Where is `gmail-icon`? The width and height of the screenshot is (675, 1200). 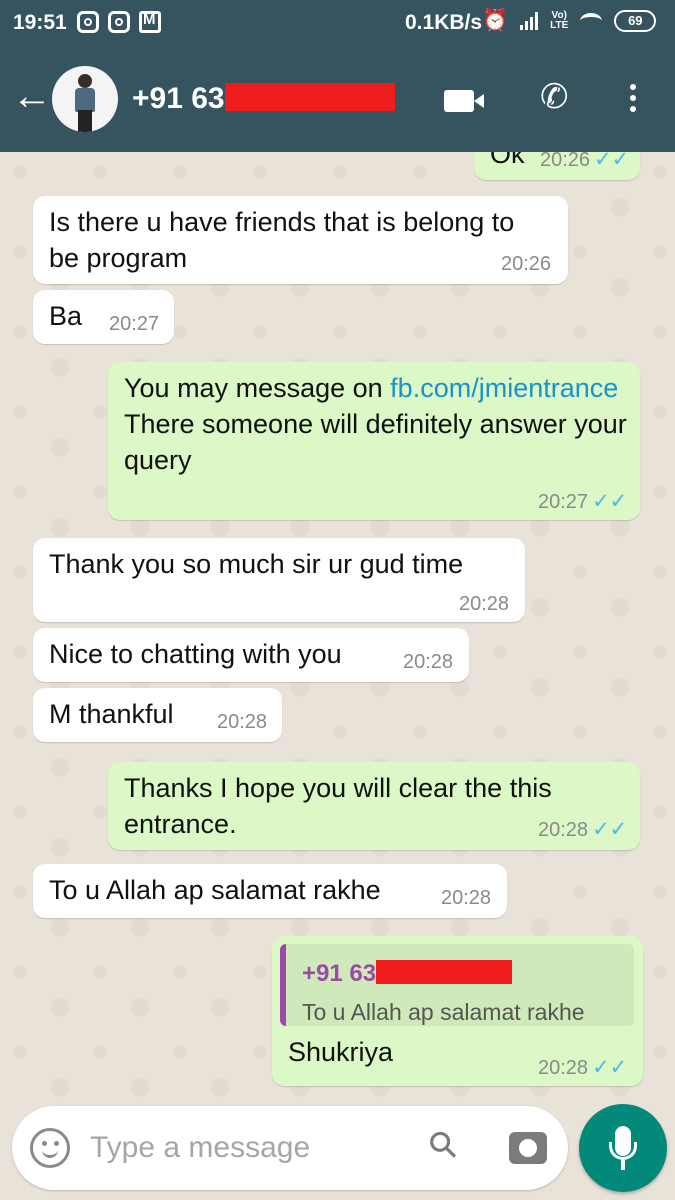
gmail-icon is located at coordinates (150, 22).